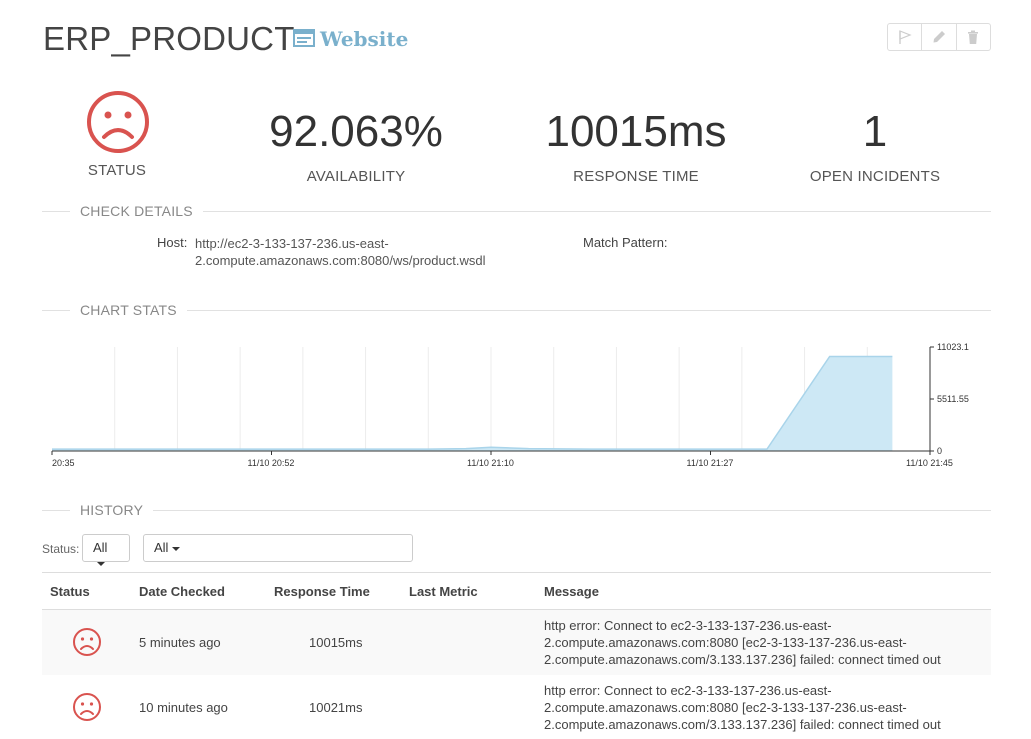 This screenshot has width=1031, height=739. What do you see at coordinates (516, 510) in the screenshot?
I see `history-divider: HISTORY` at bounding box center [516, 510].